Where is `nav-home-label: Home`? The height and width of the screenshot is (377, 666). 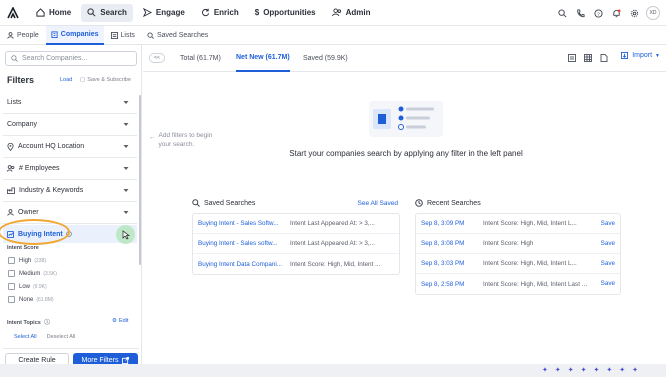
nav-home-label: Home is located at coordinates (60, 12).